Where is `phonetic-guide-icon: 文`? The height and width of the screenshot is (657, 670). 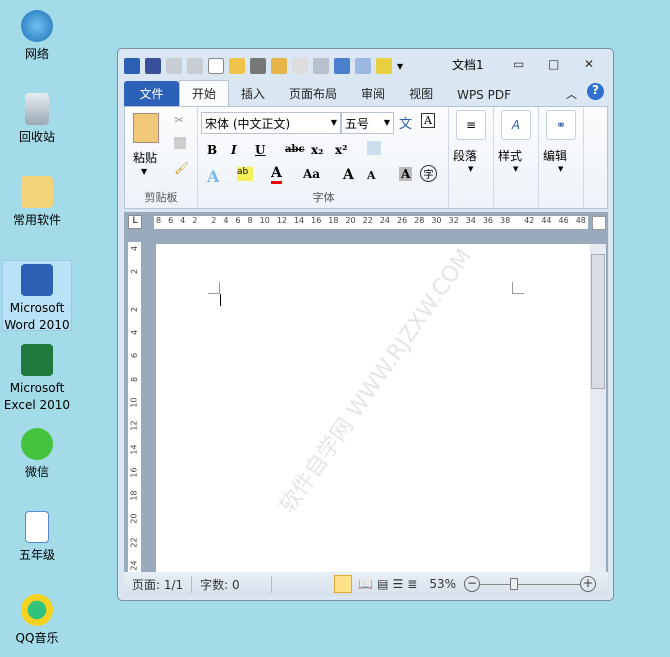 phonetic-guide-icon: 文 is located at coordinates (405, 122).